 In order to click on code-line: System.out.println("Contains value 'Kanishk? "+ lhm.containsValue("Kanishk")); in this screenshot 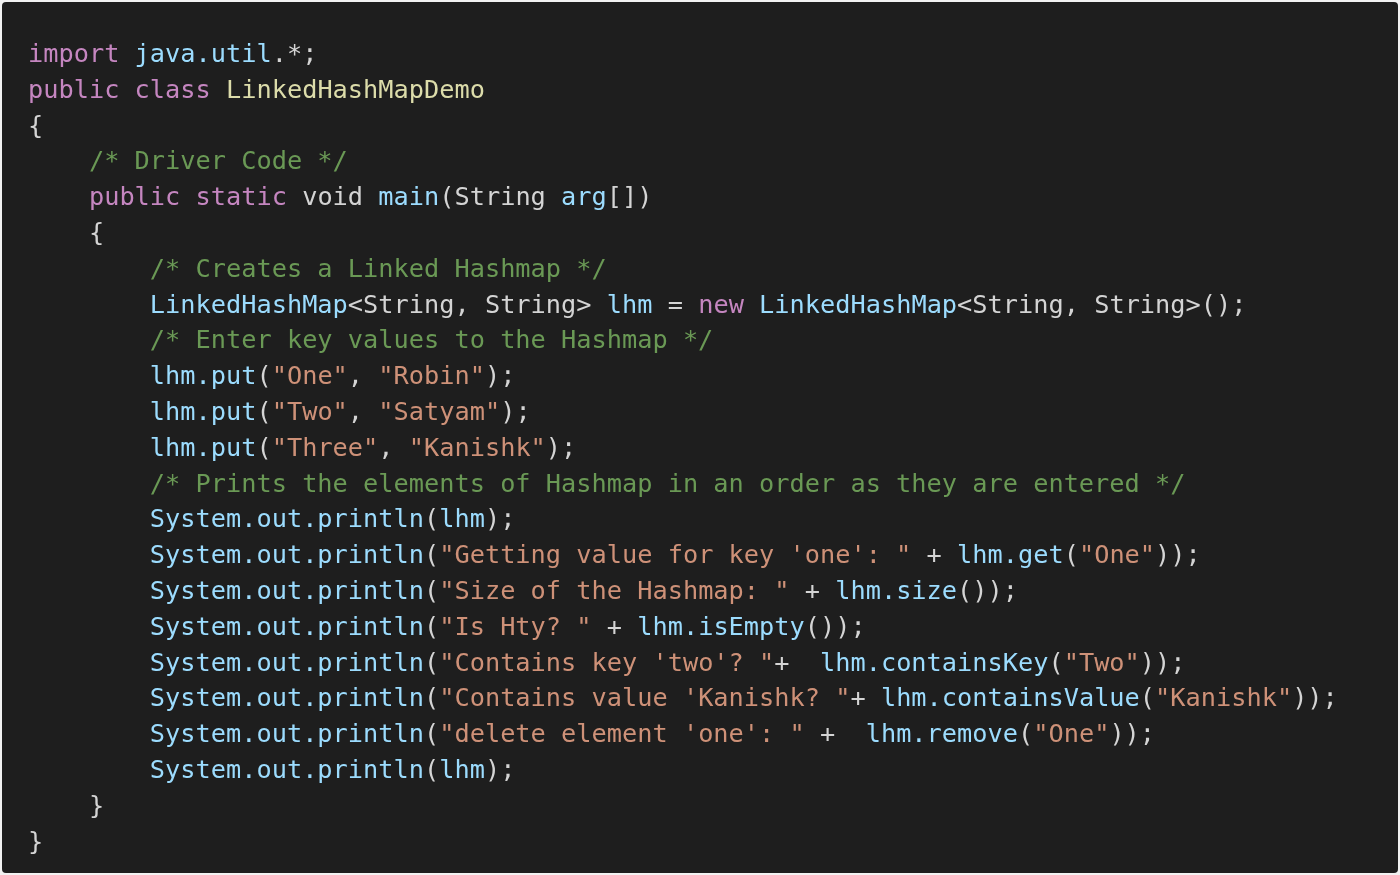, I will do `click(743, 698)`.